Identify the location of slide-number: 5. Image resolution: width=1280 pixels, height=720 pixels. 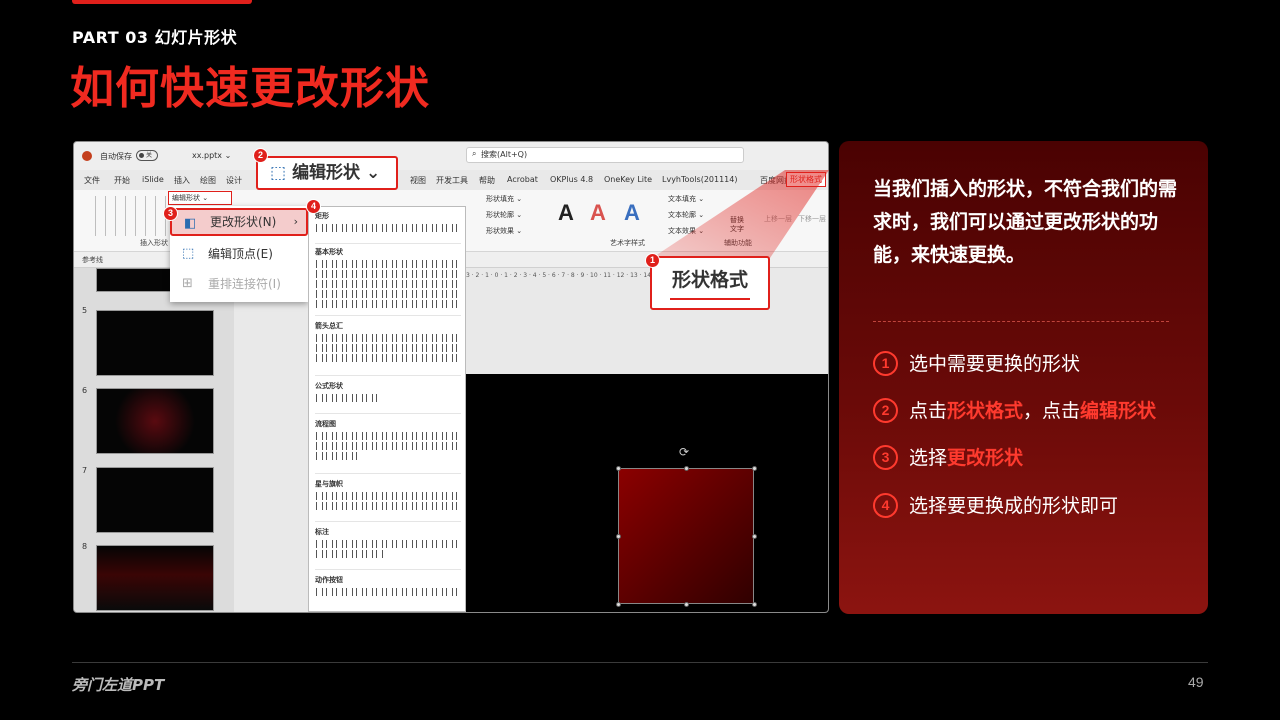
(85, 310).